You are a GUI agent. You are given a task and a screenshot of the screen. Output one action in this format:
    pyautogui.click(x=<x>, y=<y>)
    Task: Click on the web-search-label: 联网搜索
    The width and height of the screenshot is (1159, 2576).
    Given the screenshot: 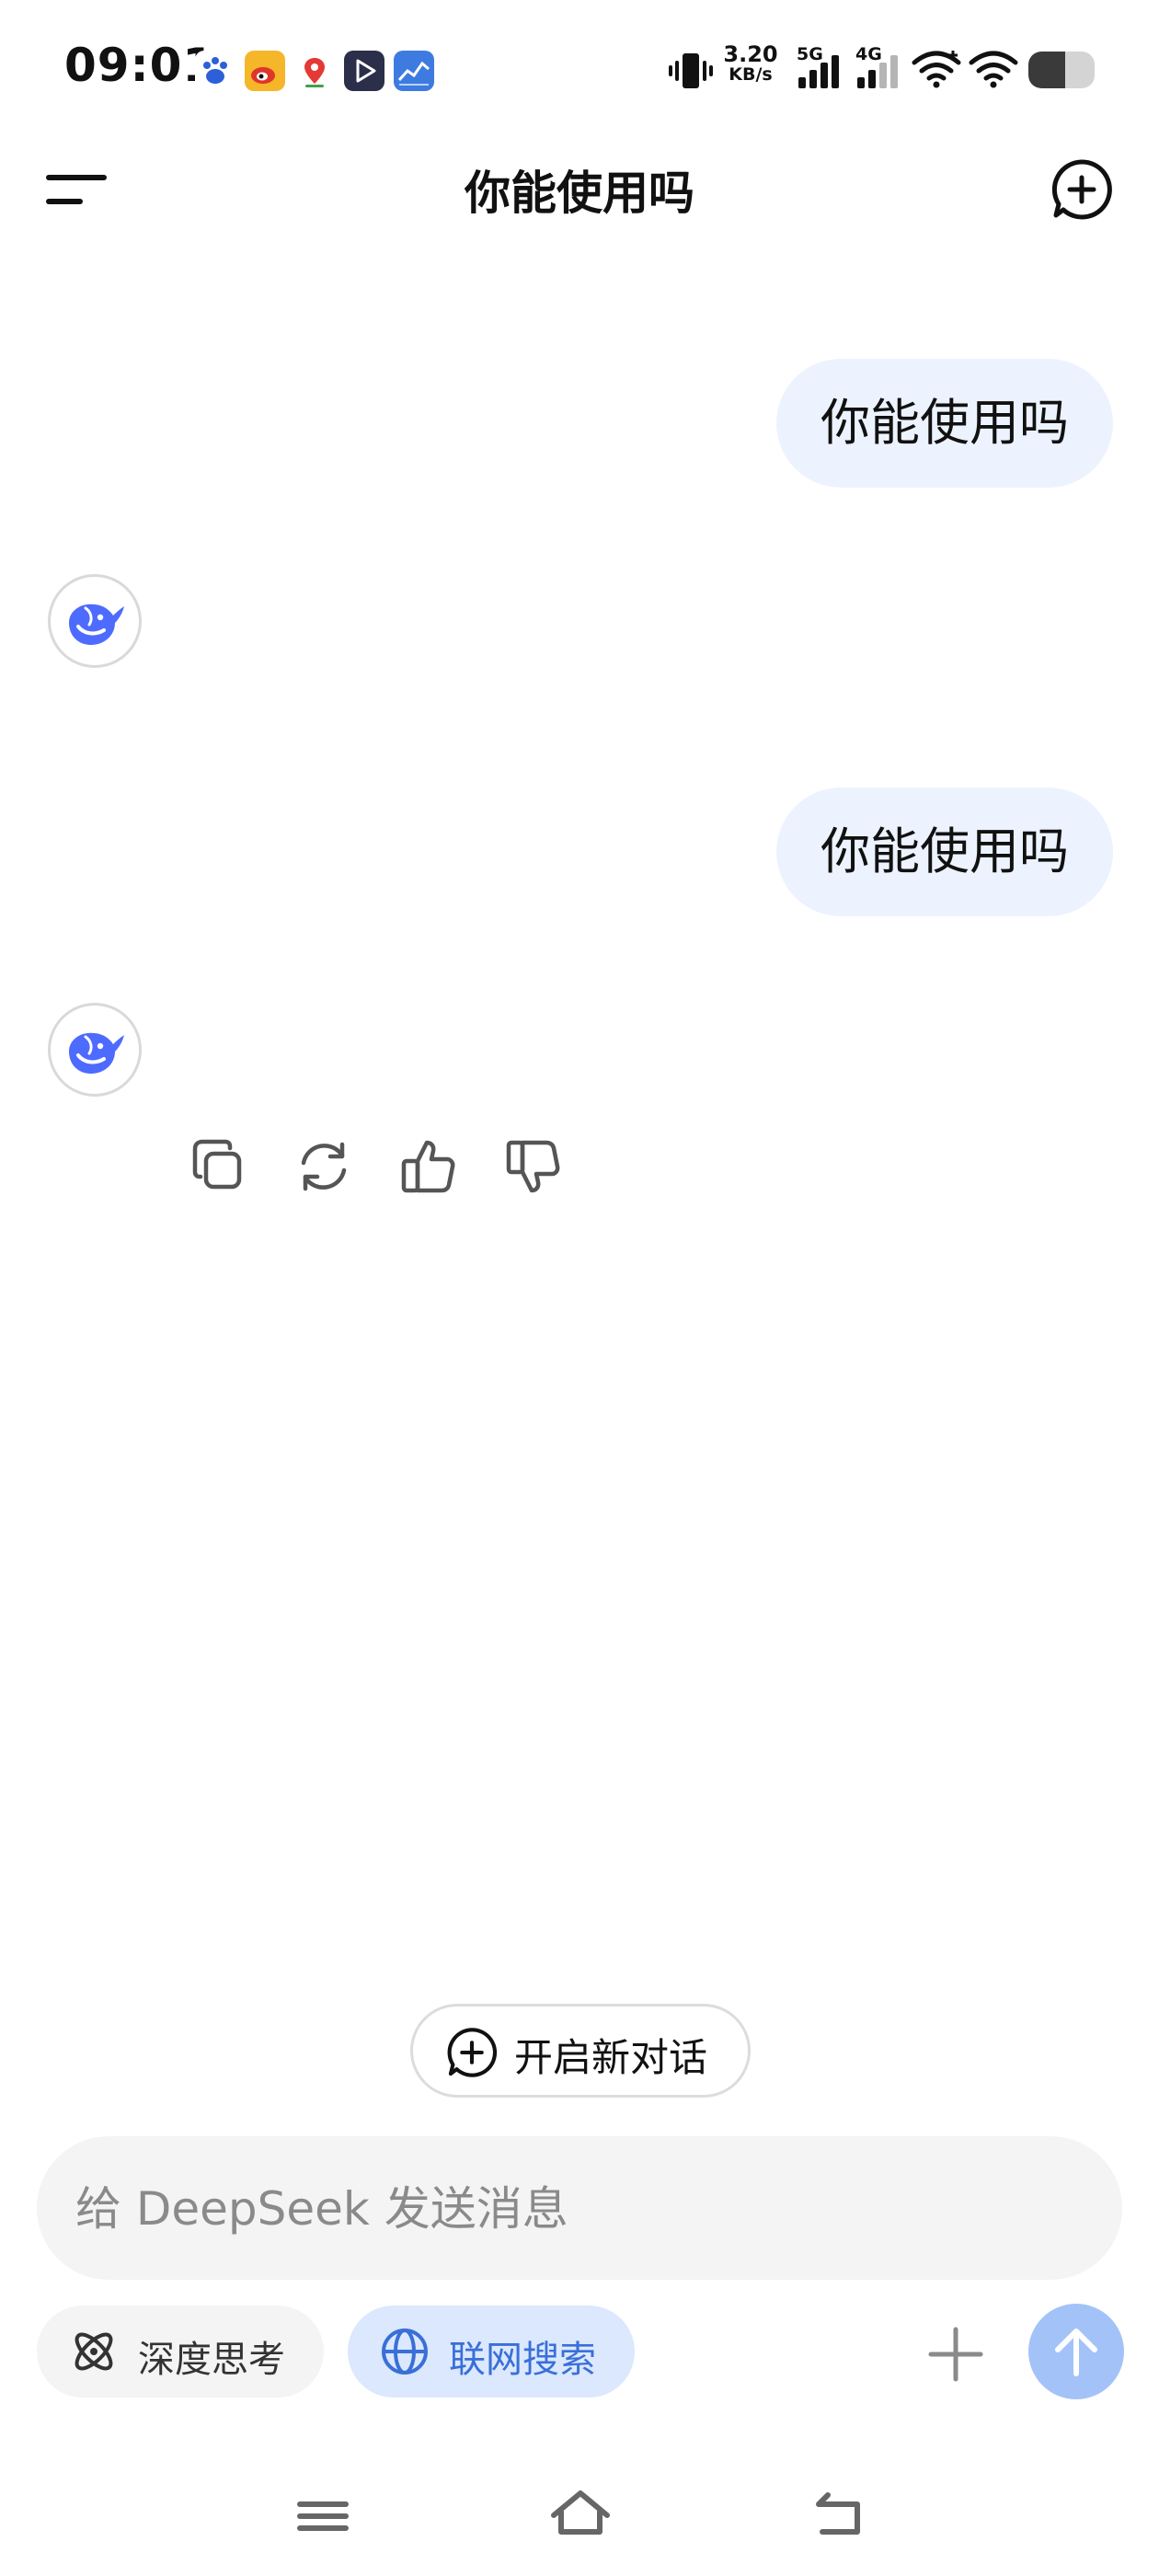 What is the action you would take?
    pyautogui.click(x=522, y=2360)
    